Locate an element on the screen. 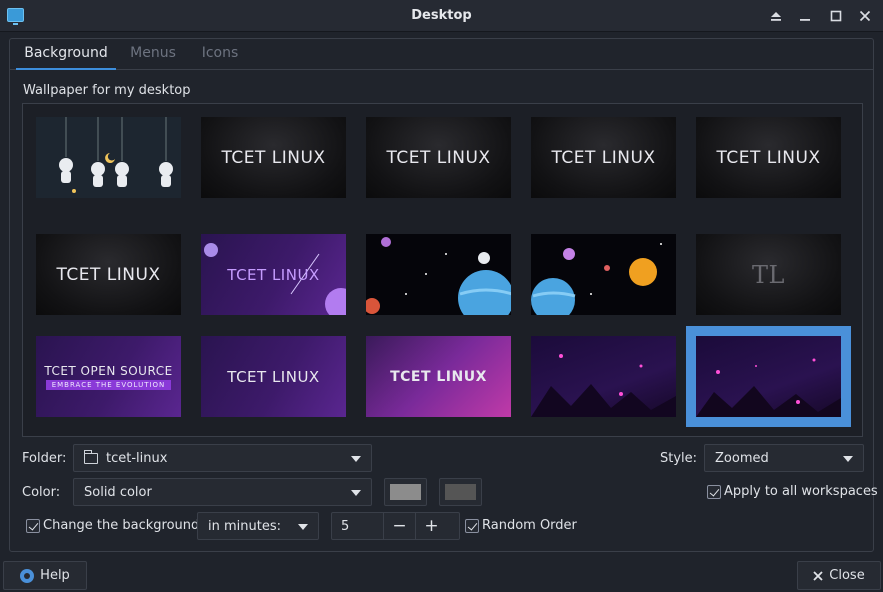 The image size is (883, 592). astronauts-icon is located at coordinates (116, 155).